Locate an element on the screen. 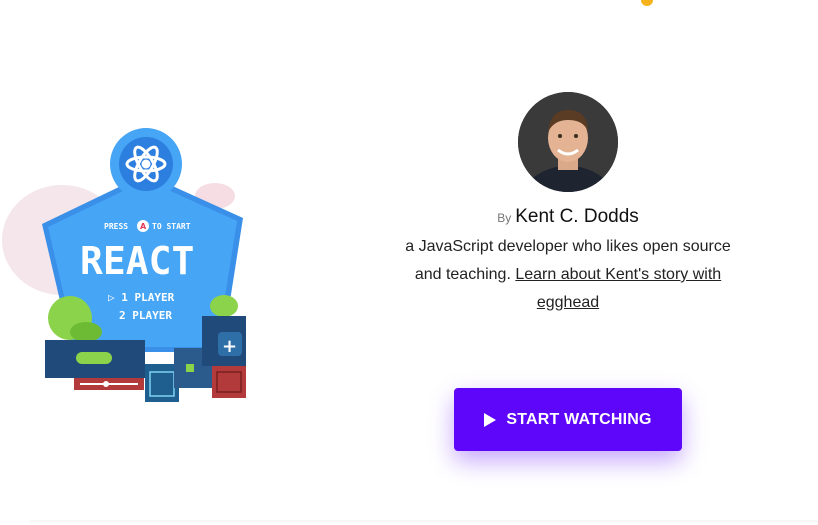  player-two-text: 2 PLAYER is located at coordinates (145, 315).